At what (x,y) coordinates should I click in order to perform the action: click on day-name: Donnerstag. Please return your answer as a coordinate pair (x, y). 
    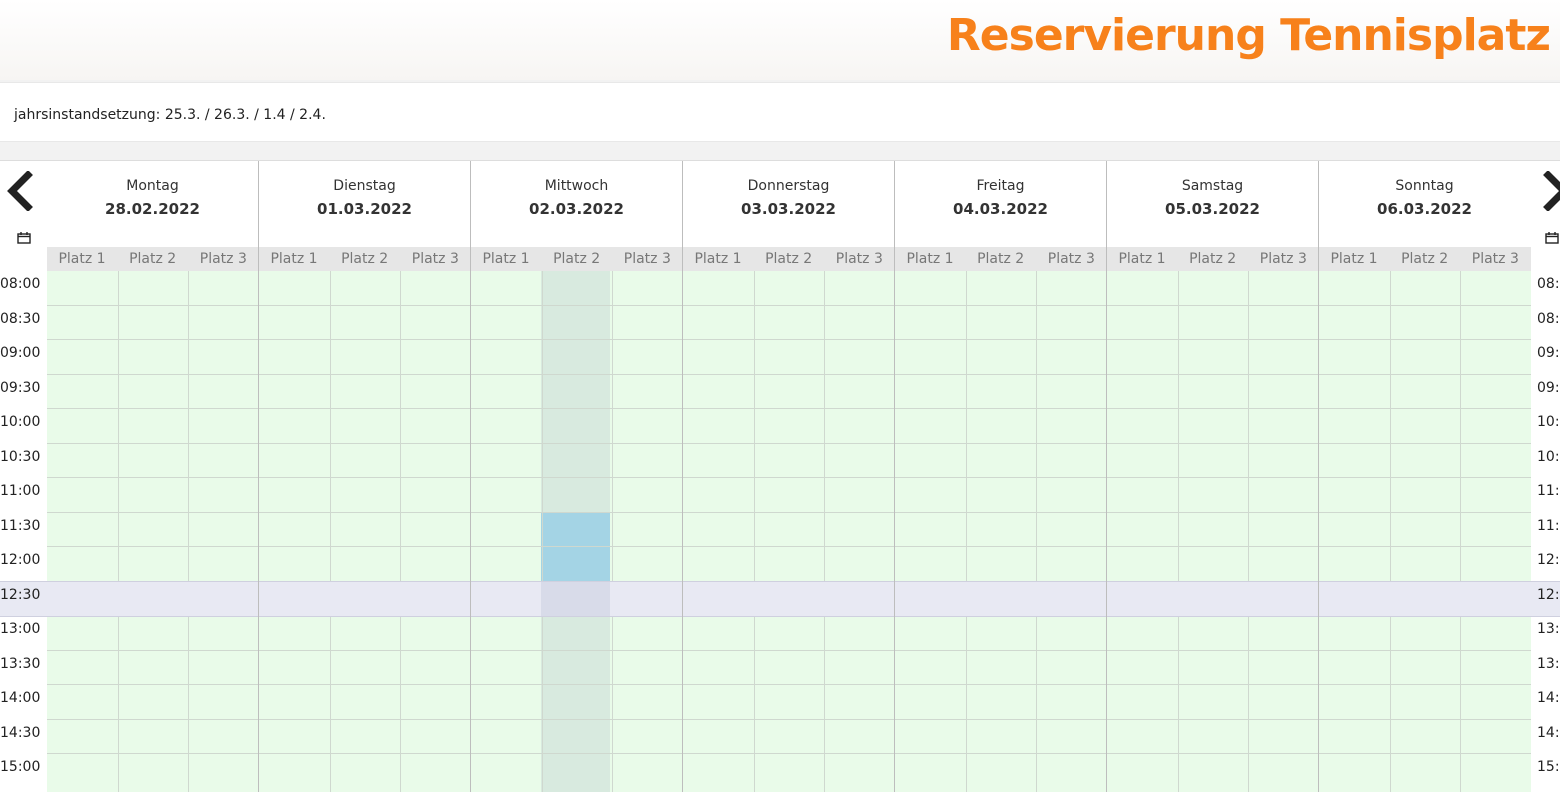
    Looking at the image, I should click on (788, 186).